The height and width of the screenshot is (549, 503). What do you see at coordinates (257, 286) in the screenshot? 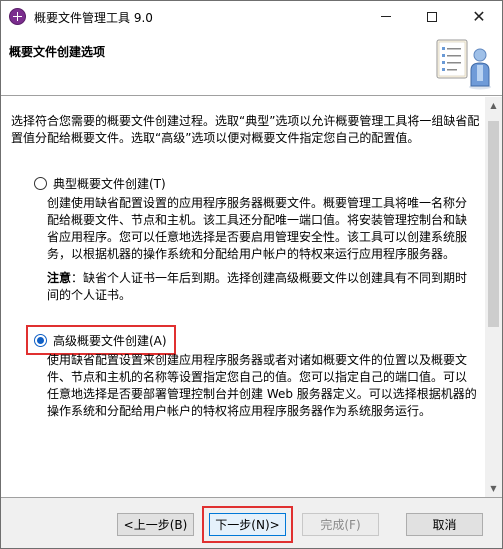
I see `note-text: ：缺省个人证书一年后到期。选择创建高级概要文件以创建具有不同到期时间的个人证书。` at bounding box center [257, 286].